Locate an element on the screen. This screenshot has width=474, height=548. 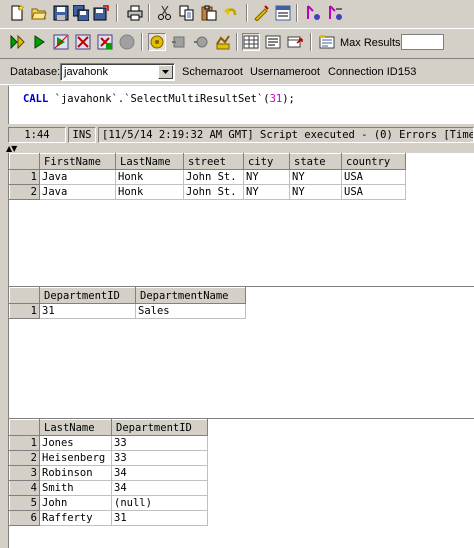
open-icon is located at coordinates (39, 13).